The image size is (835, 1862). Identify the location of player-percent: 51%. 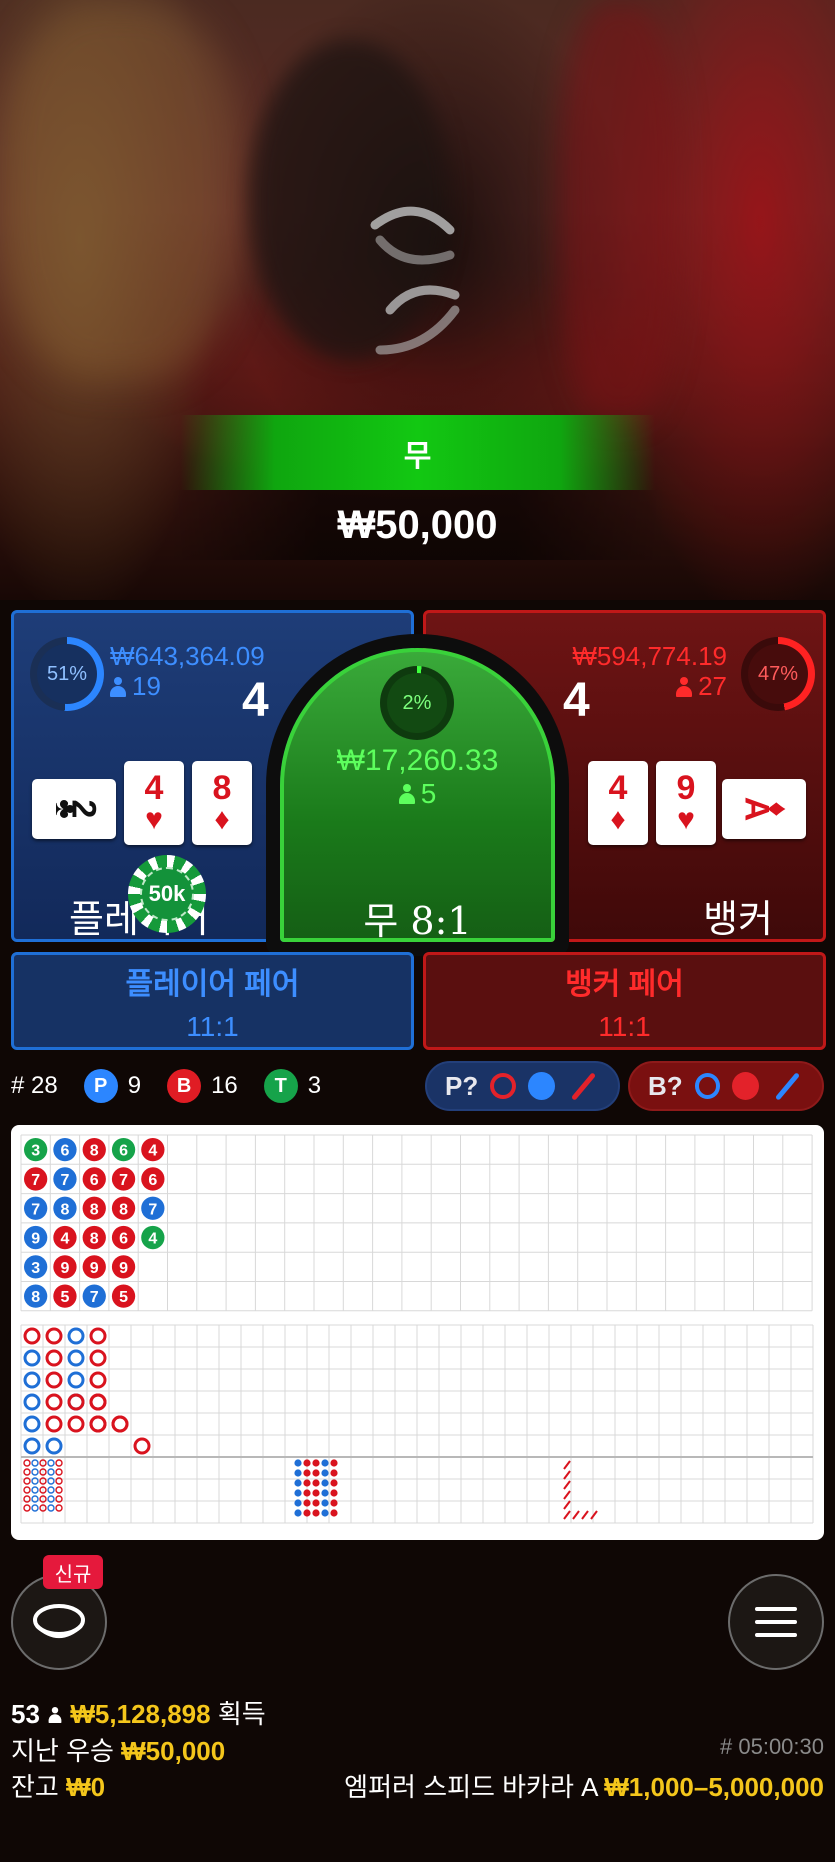
(67, 674).